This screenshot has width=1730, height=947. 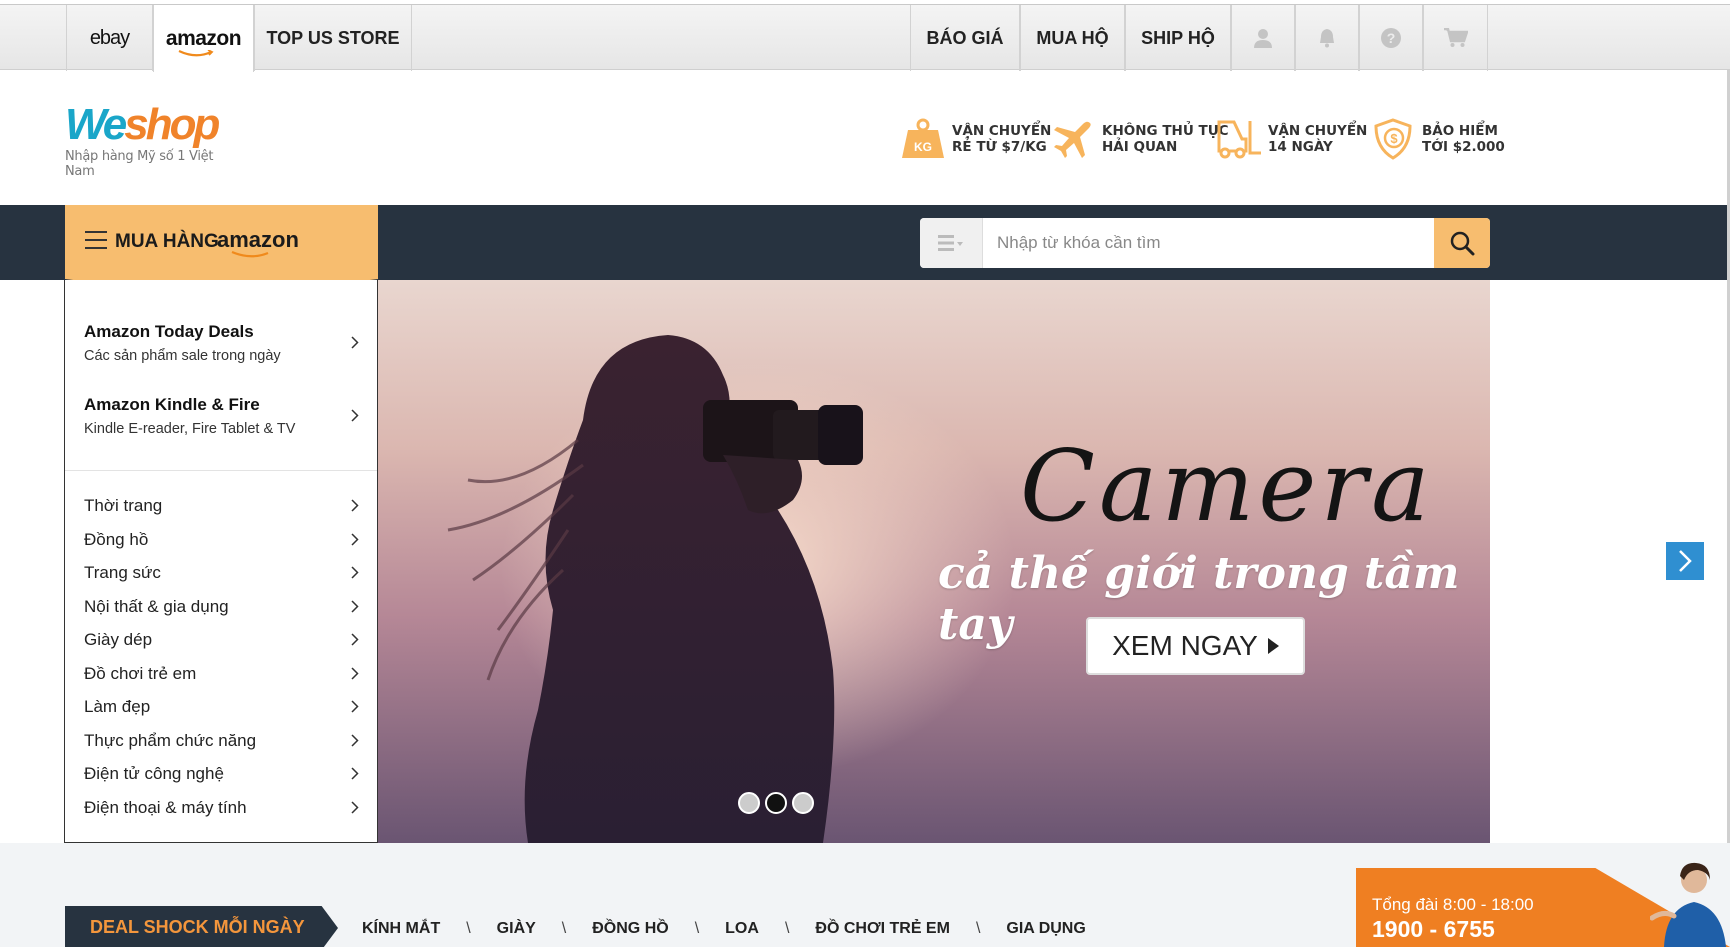 I want to click on amazon-logo-text: amazon, so click(x=203, y=38).